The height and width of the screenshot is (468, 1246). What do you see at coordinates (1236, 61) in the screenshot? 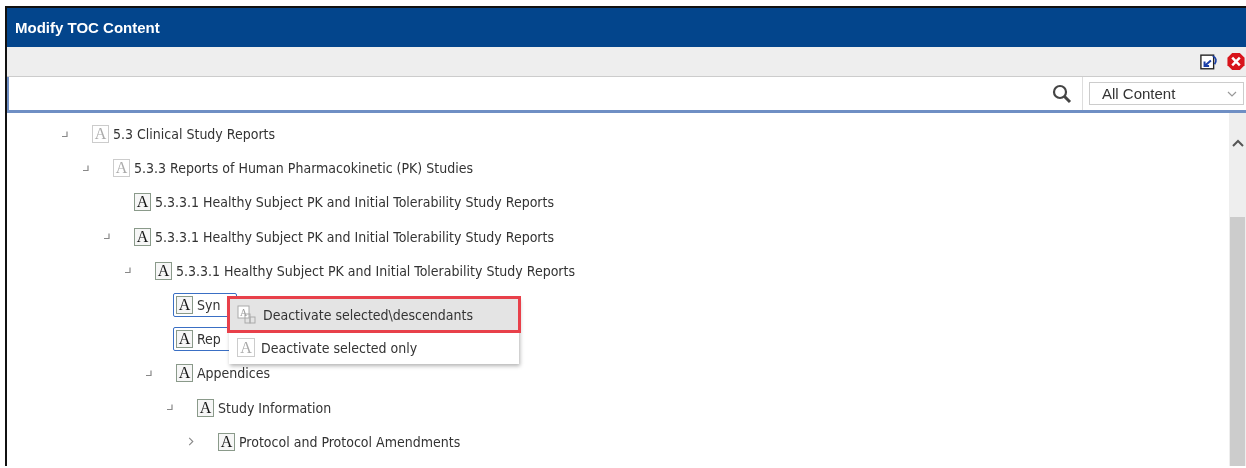
I see `close-icon` at bounding box center [1236, 61].